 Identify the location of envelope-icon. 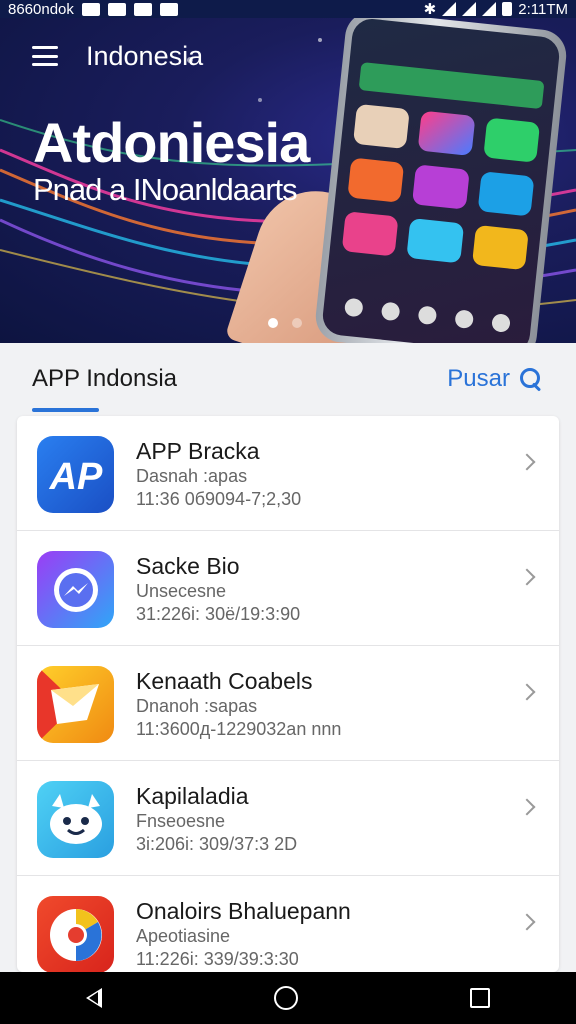
(75, 704).